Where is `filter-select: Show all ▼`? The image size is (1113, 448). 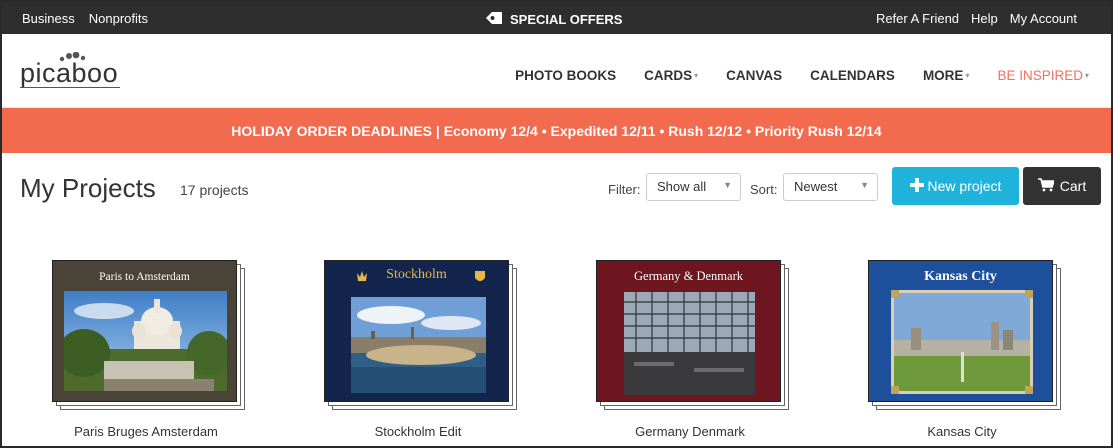
filter-select: Show all ▼ is located at coordinates (693, 187).